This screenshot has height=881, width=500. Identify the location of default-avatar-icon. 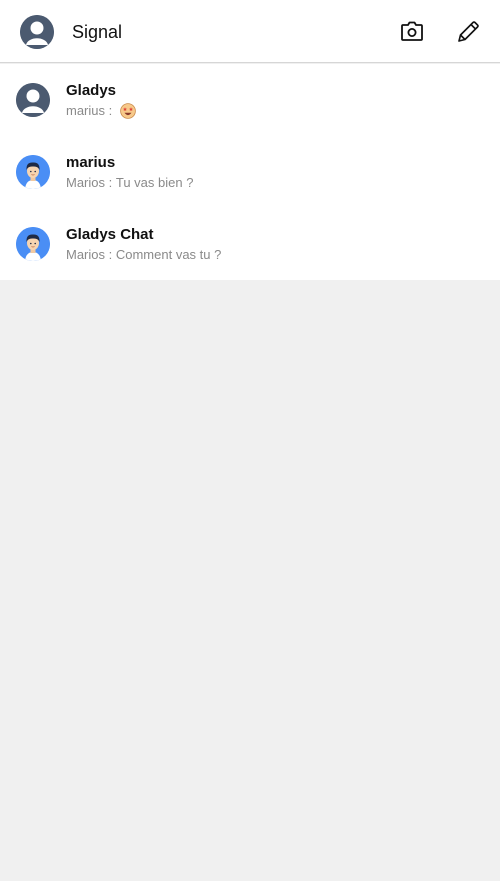
(33, 100).